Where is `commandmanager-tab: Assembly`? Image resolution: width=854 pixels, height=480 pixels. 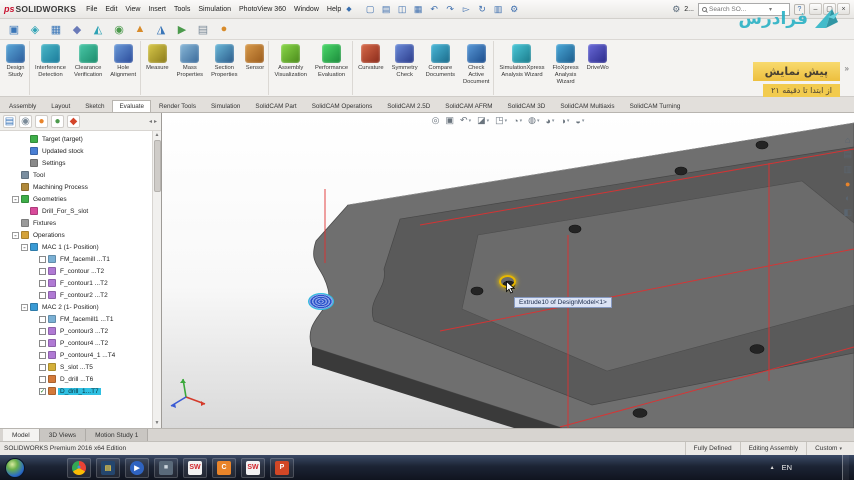
commandmanager-tab: Assembly is located at coordinates (22, 106).